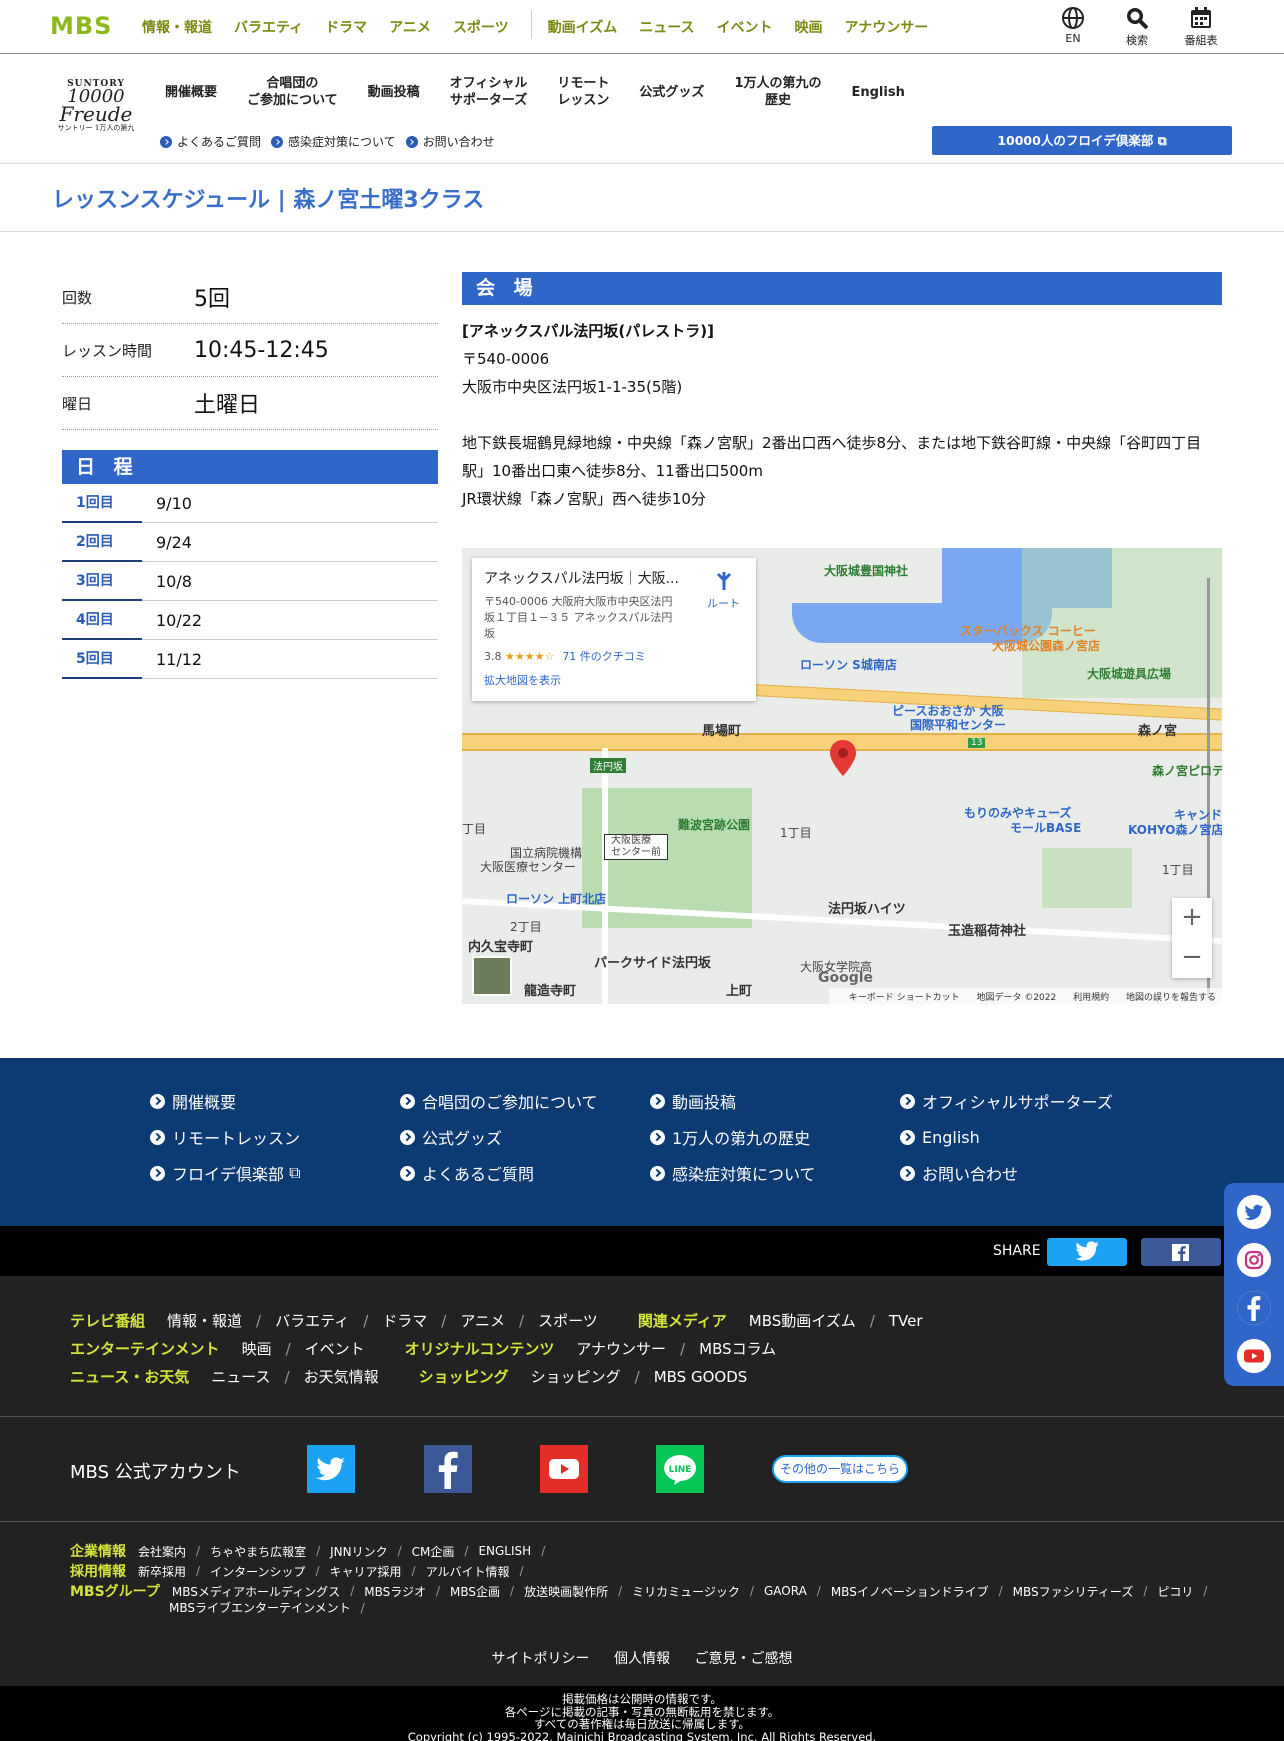 Image resolution: width=1284 pixels, height=1741 pixels. What do you see at coordinates (877, 92) in the screenshot?
I see `fnav-english: English` at bounding box center [877, 92].